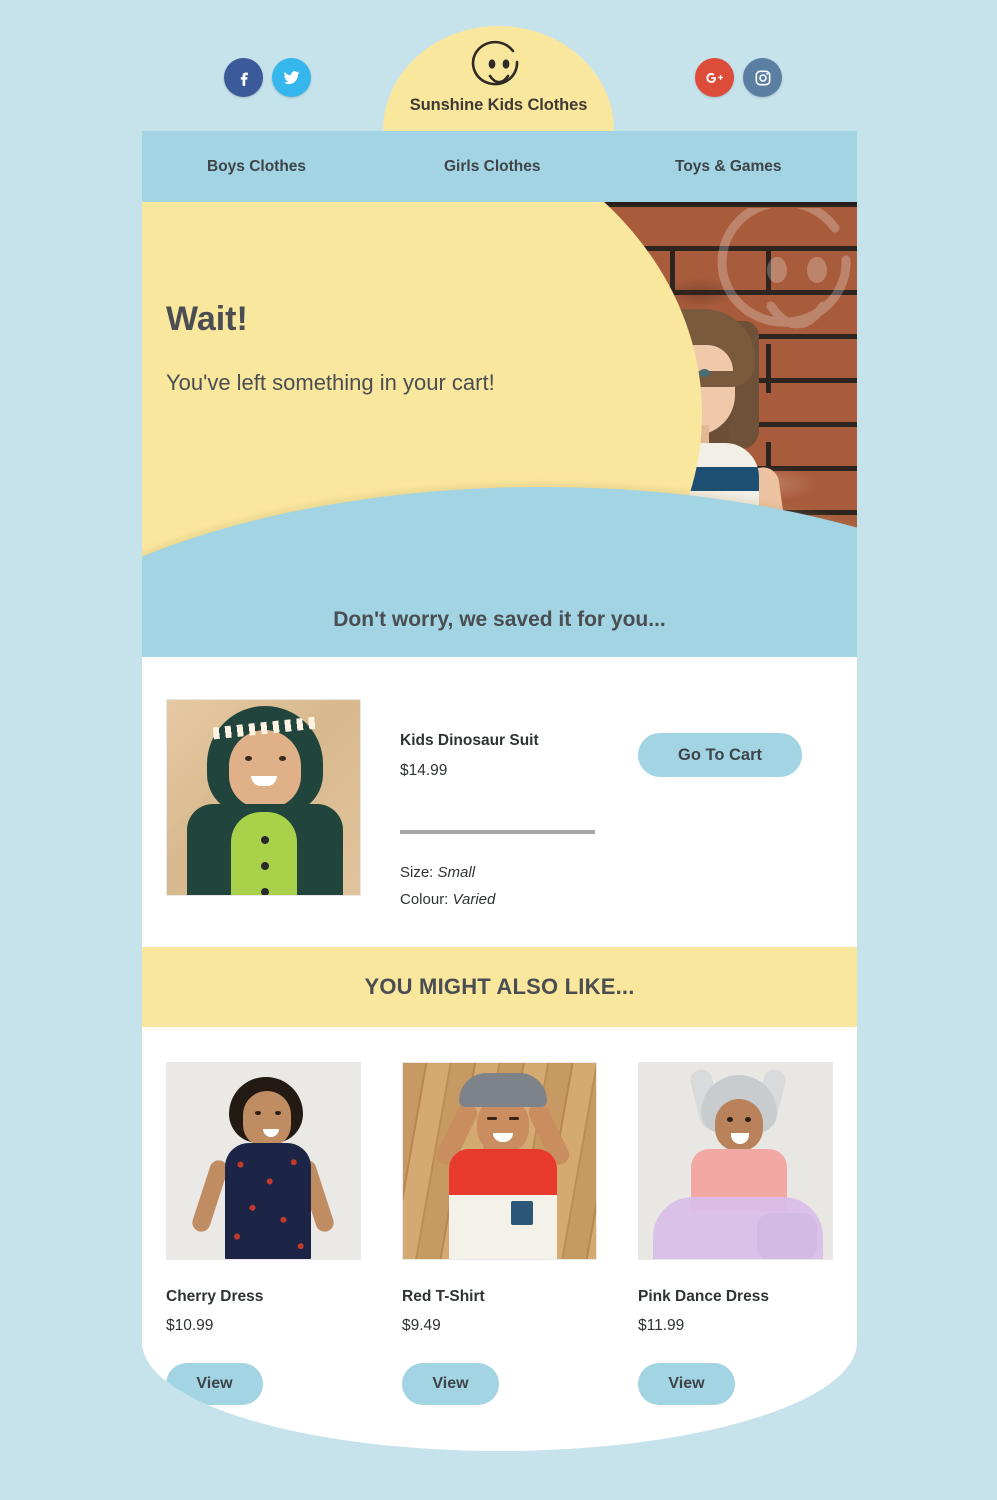  I want to click on cart-item-colour-row: Colour: Varied, so click(447, 899).